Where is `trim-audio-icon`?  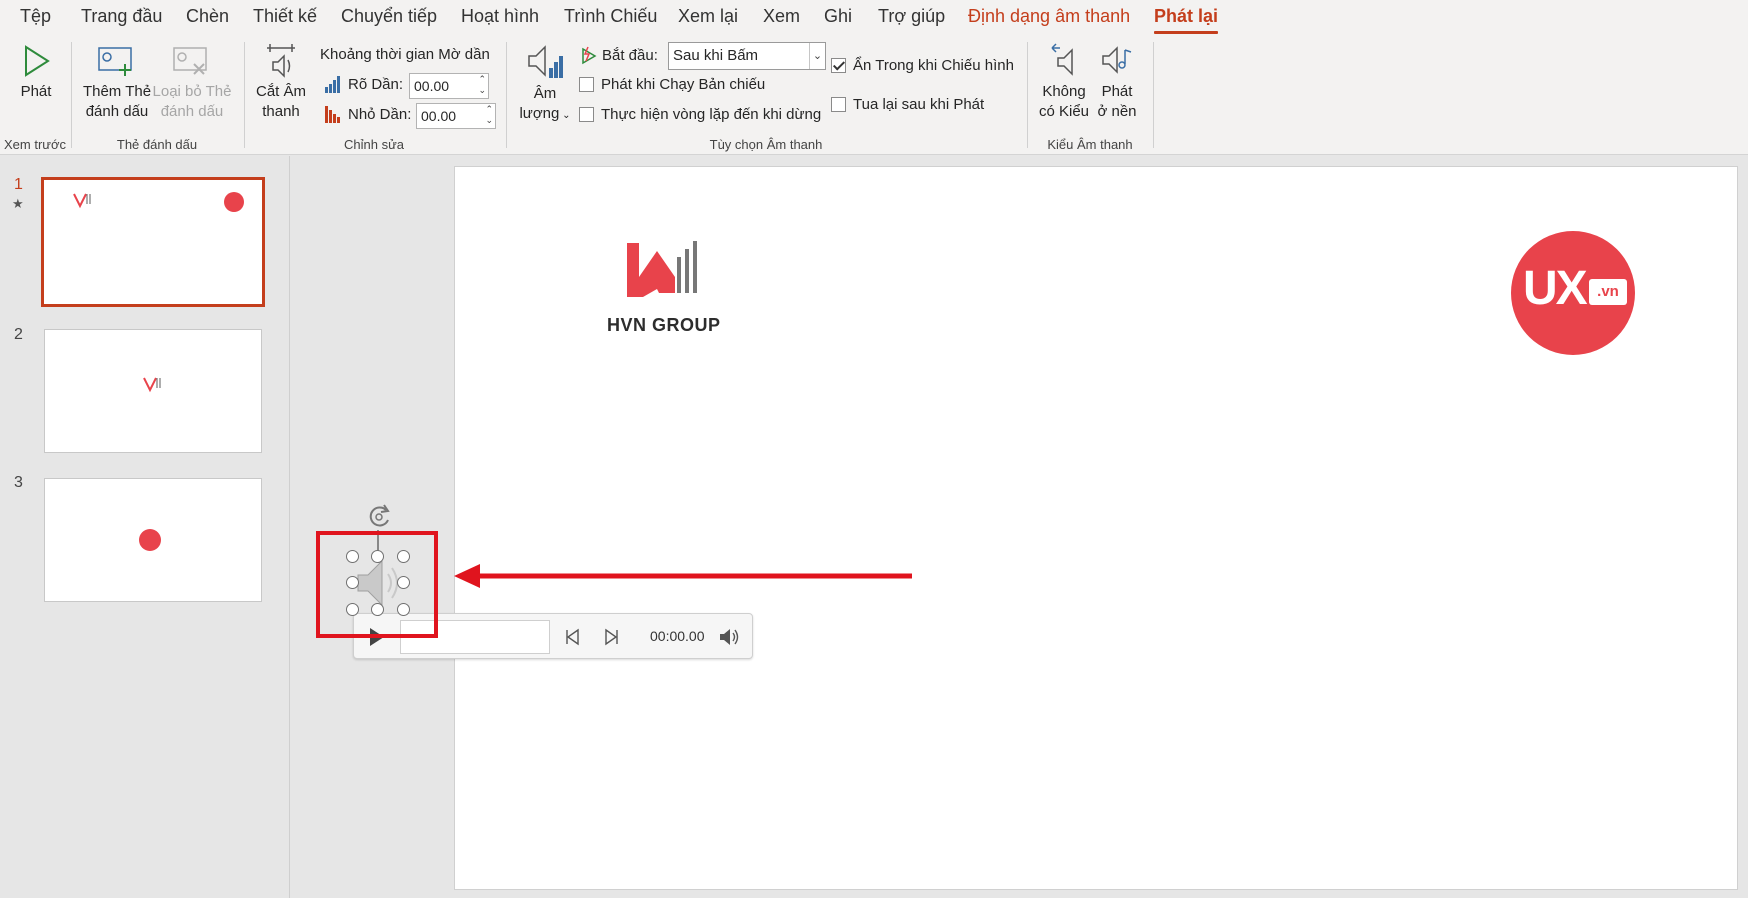
trim-audio-icon is located at coordinates (281, 61).